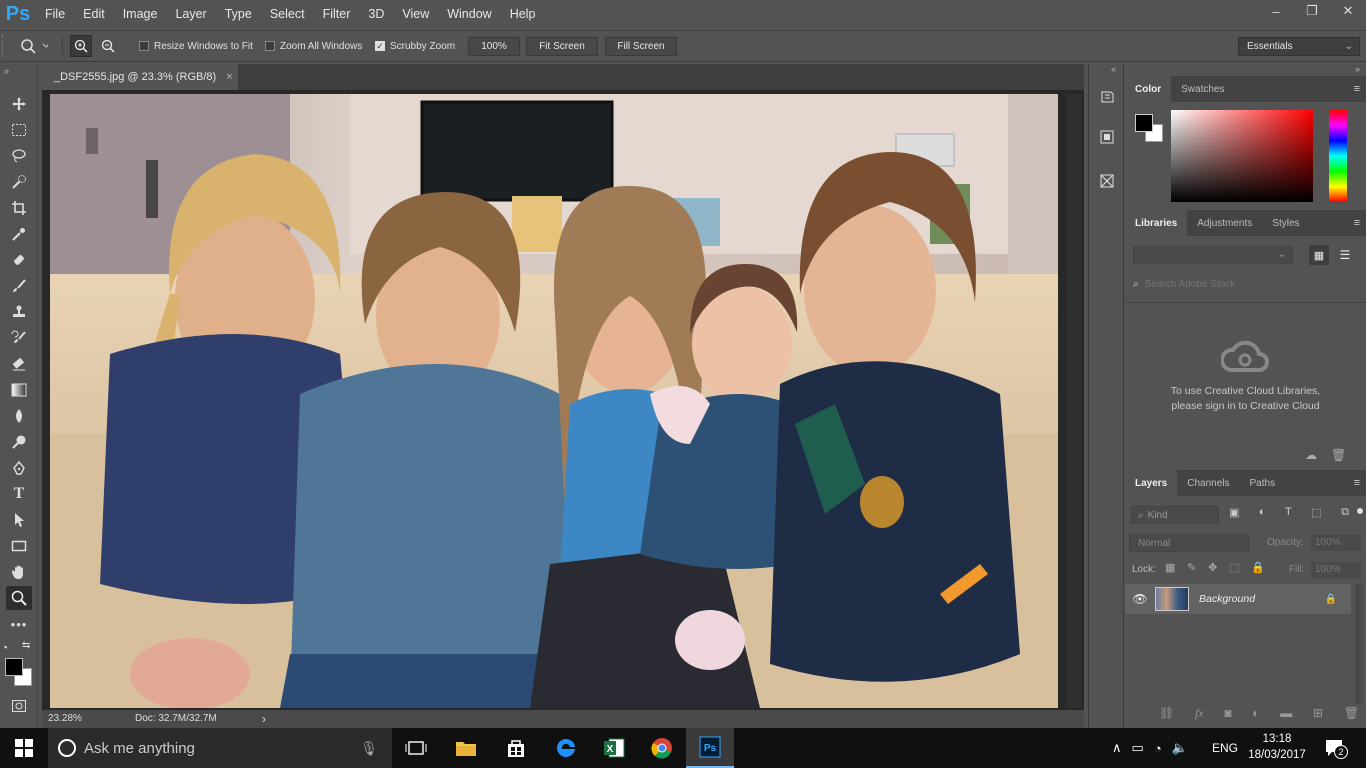 The width and height of the screenshot is (1366, 768). What do you see at coordinates (19, 260) in the screenshot?
I see `healing-brush-tool-icon` at bounding box center [19, 260].